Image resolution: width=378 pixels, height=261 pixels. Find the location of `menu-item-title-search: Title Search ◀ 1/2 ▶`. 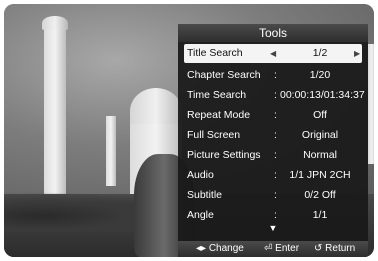

menu-item-title-search: Title Search ◀ 1/2 ▶ is located at coordinates (273, 53).